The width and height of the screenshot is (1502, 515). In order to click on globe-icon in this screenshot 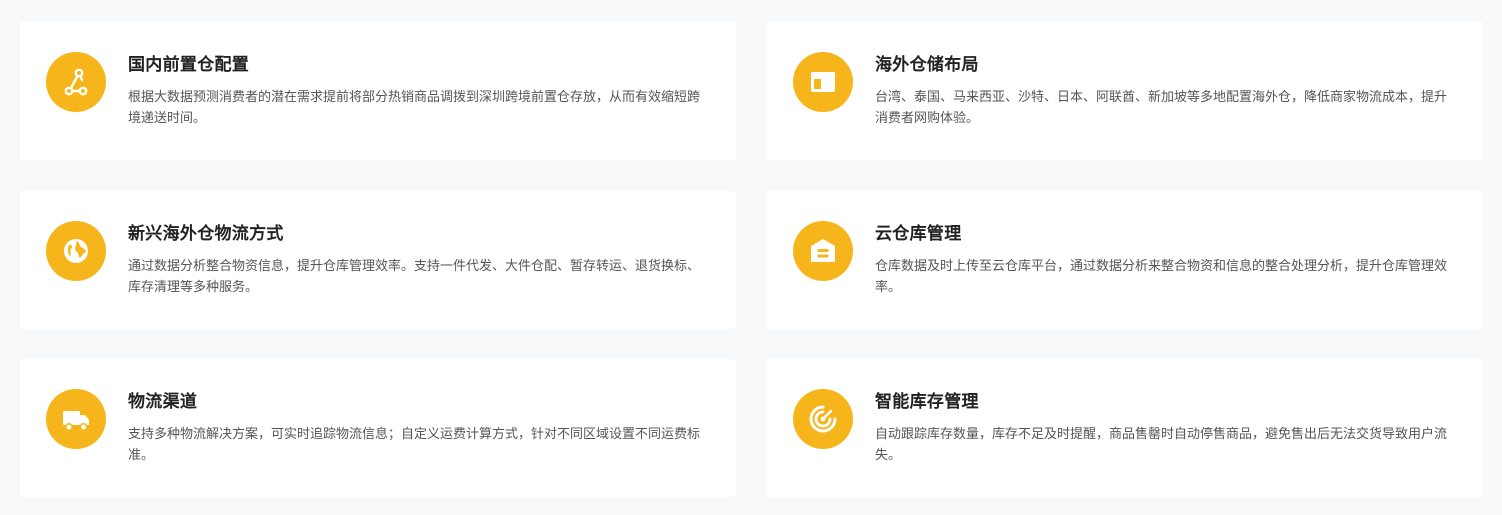, I will do `click(76, 251)`.